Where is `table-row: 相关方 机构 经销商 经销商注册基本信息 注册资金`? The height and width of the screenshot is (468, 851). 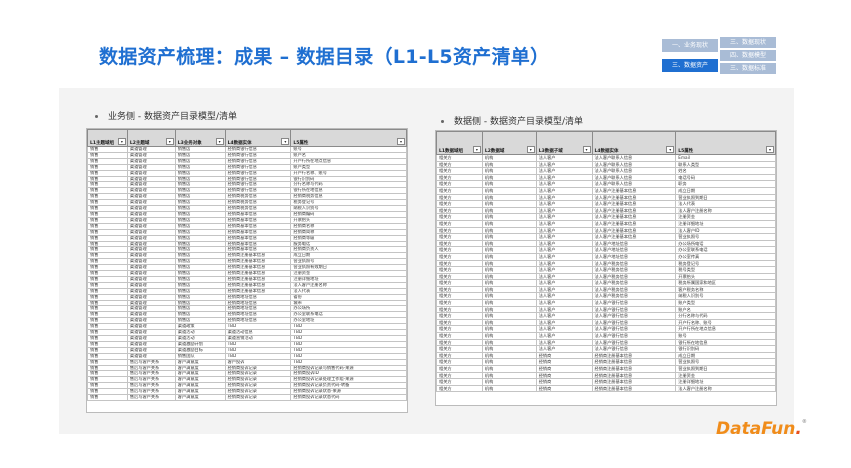 table-row: 相关方 机构 经销商 经销商注册基本信息 注册资金 is located at coordinates (606, 375).